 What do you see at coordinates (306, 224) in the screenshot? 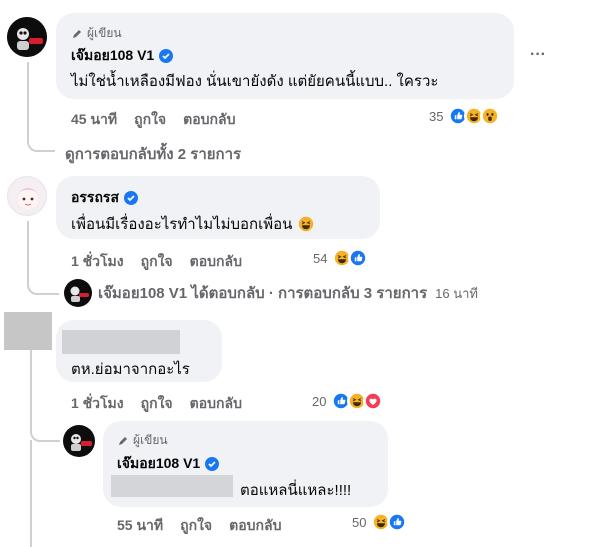
I see `laughing-emoji-icon` at bounding box center [306, 224].